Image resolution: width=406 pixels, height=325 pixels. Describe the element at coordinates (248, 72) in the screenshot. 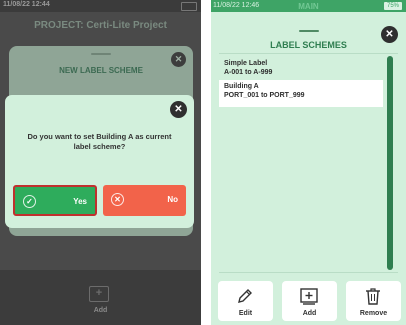

I see `scheme-range: A-001 to A-999` at that location.